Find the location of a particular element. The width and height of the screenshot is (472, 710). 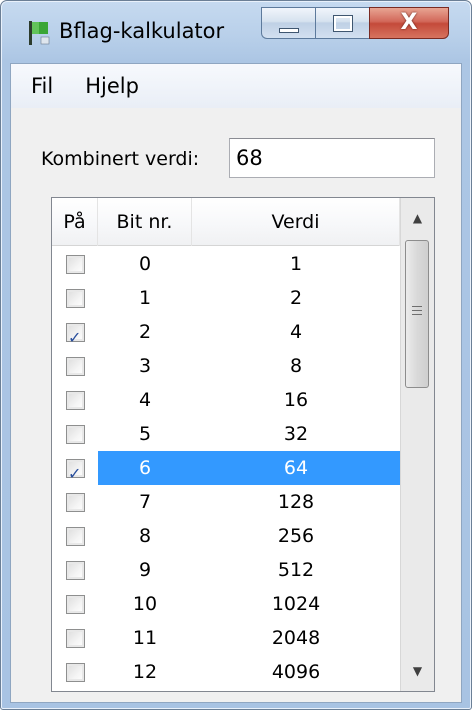

close-button: X is located at coordinates (409, 23).